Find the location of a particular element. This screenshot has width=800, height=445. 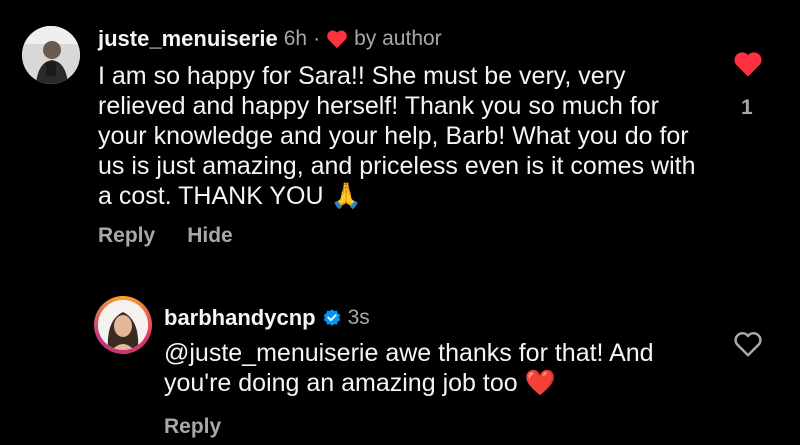

author-heart-icon is located at coordinates (337, 39).